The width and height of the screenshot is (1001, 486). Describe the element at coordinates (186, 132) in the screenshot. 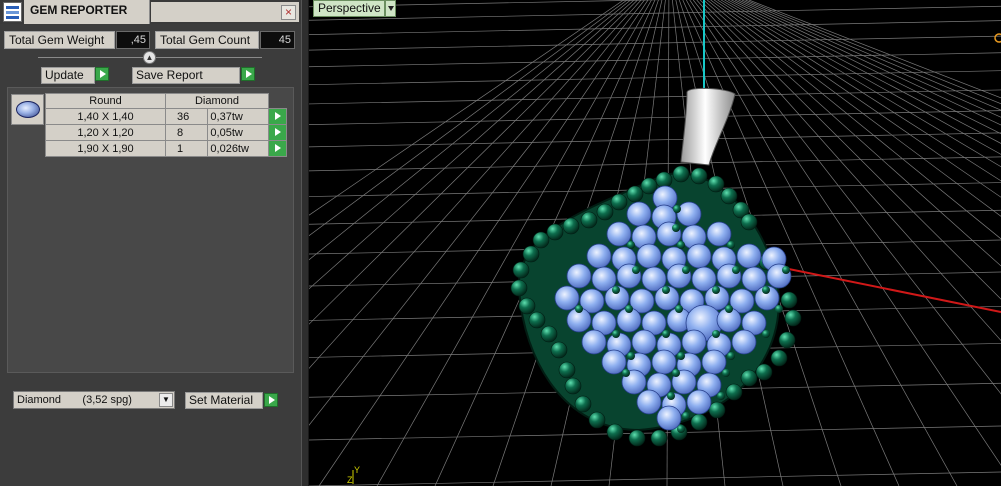

I see `gem-count: 8` at that location.